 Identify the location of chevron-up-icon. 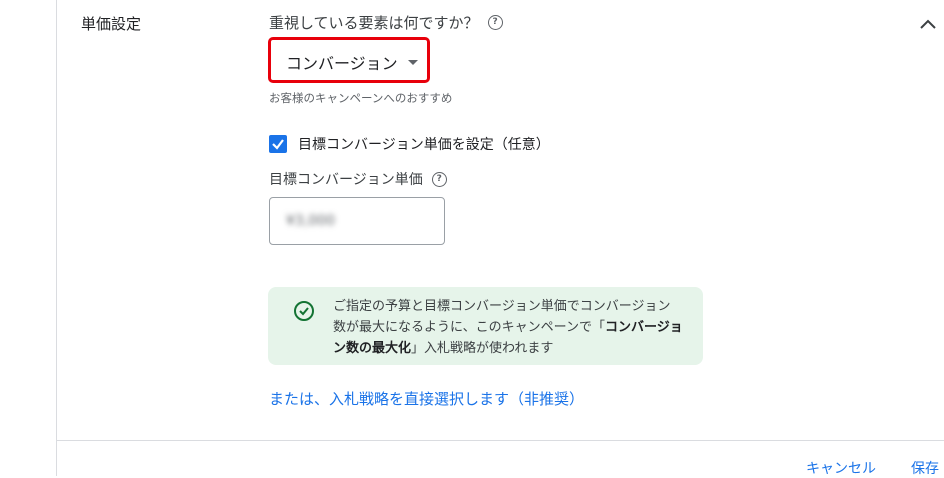
(928, 24).